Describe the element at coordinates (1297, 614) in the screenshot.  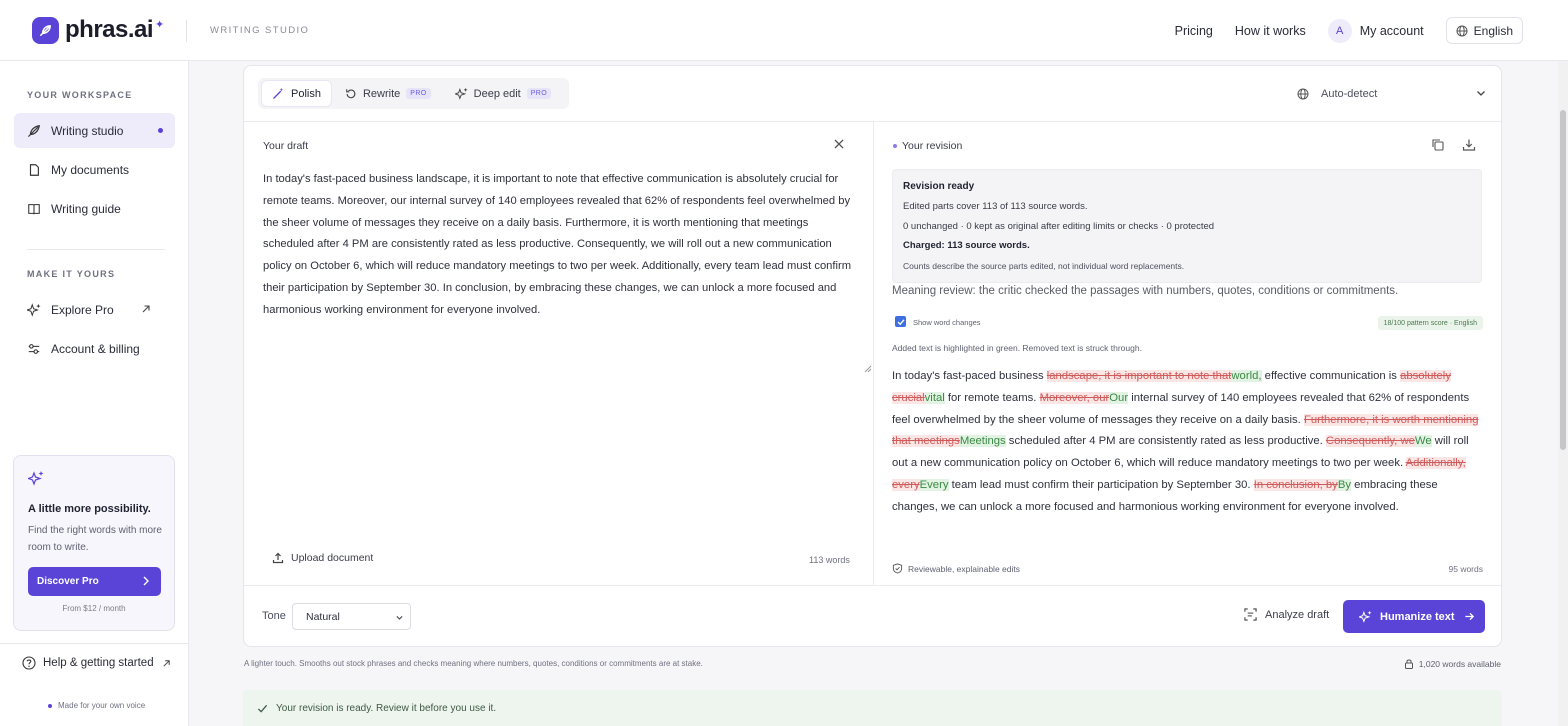
I see `analyze-label: Analyze draft` at that location.